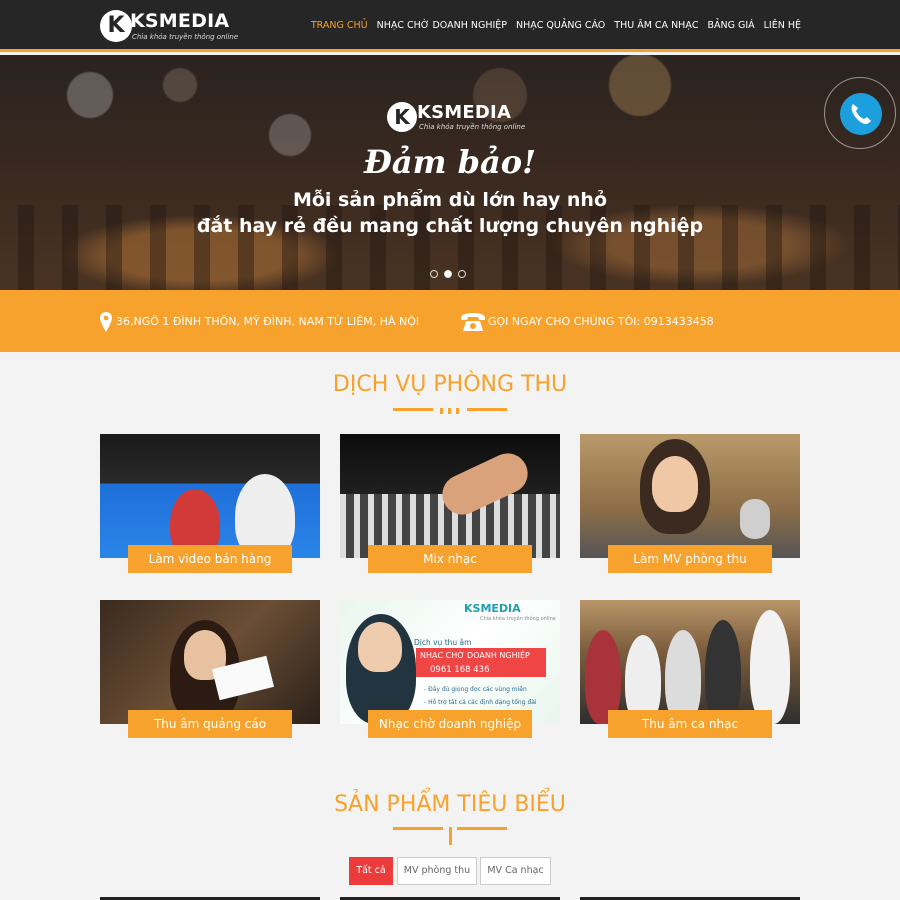  I want to click on logo-text: KSMEDIA, so click(180, 21).